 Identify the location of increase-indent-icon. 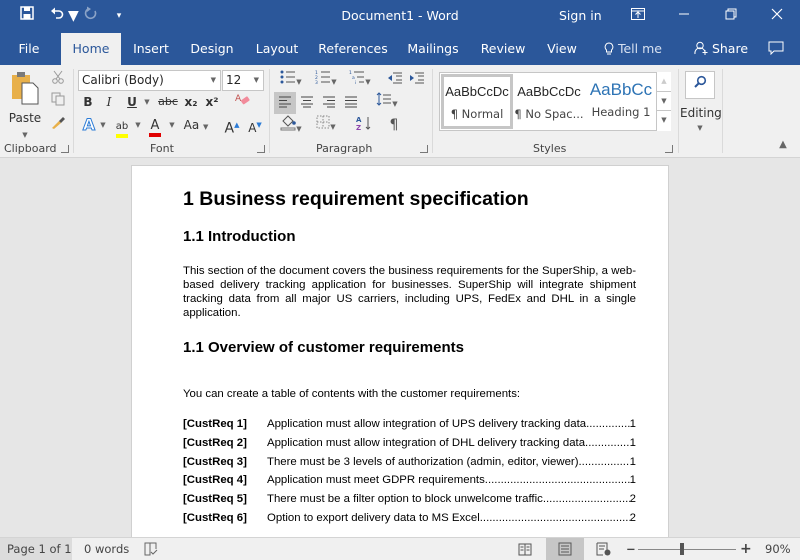
(417, 80).